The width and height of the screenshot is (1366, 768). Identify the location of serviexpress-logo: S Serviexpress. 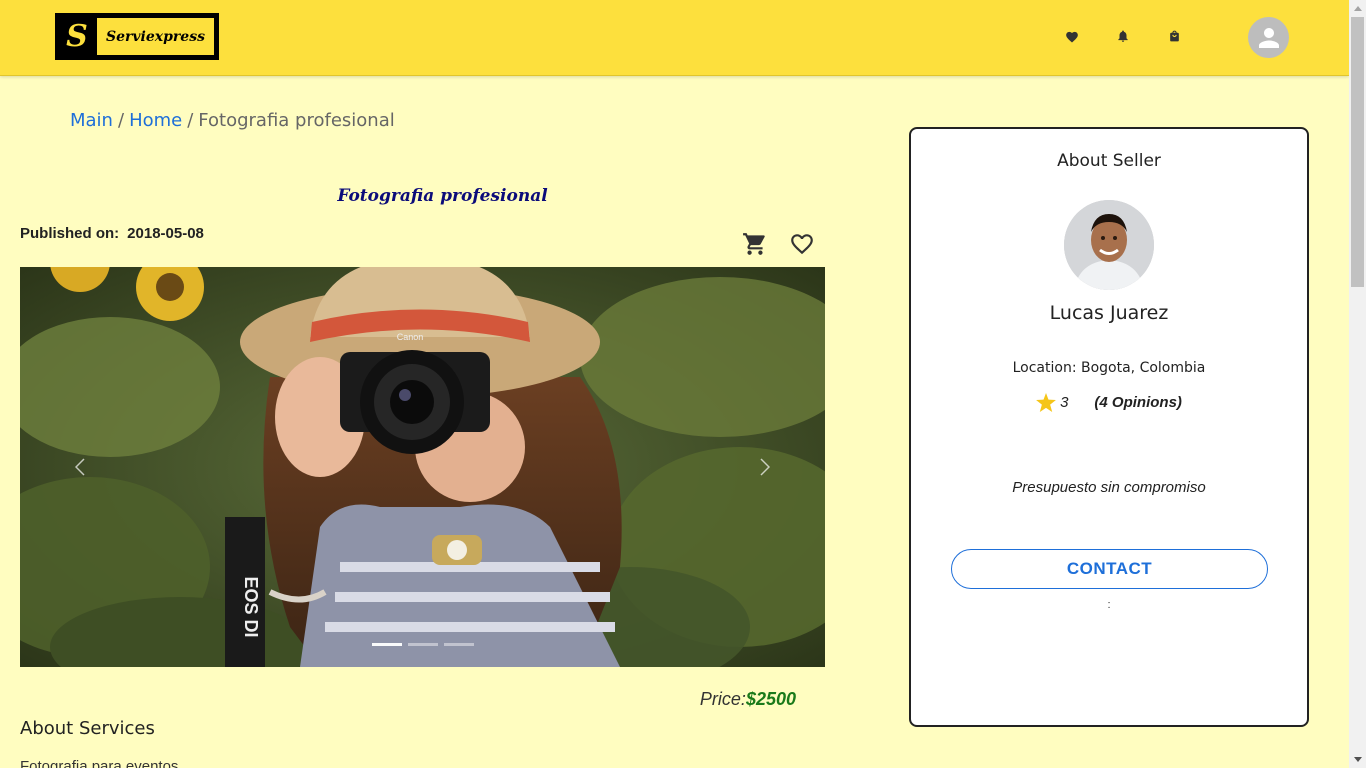
(137, 36).